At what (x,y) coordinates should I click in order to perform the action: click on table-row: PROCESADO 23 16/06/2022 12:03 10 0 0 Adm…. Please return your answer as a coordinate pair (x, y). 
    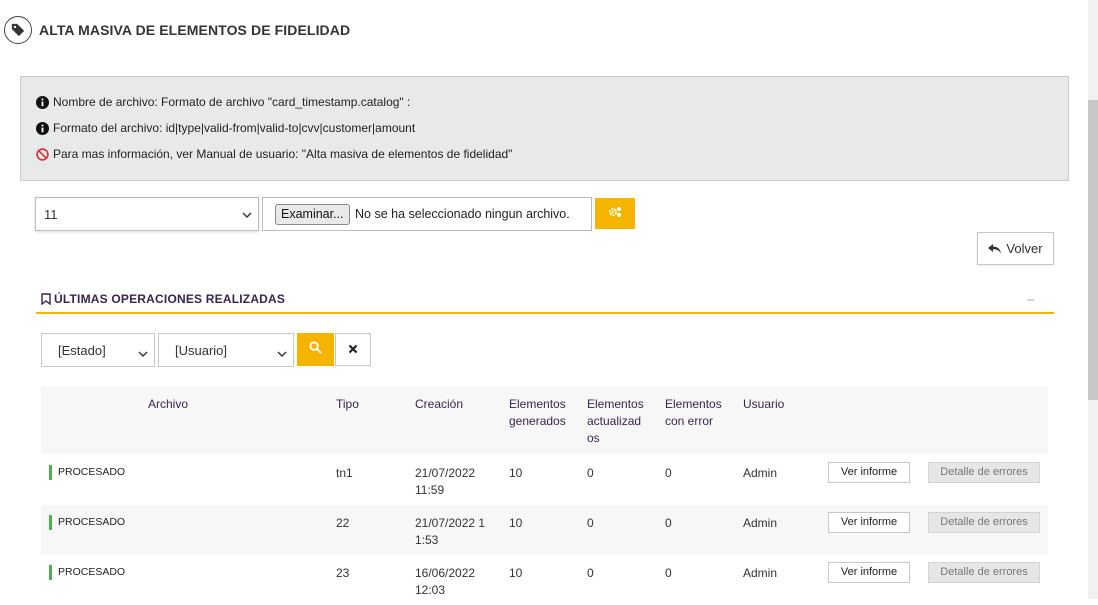
    Looking at the image, I should click on (544, 580).